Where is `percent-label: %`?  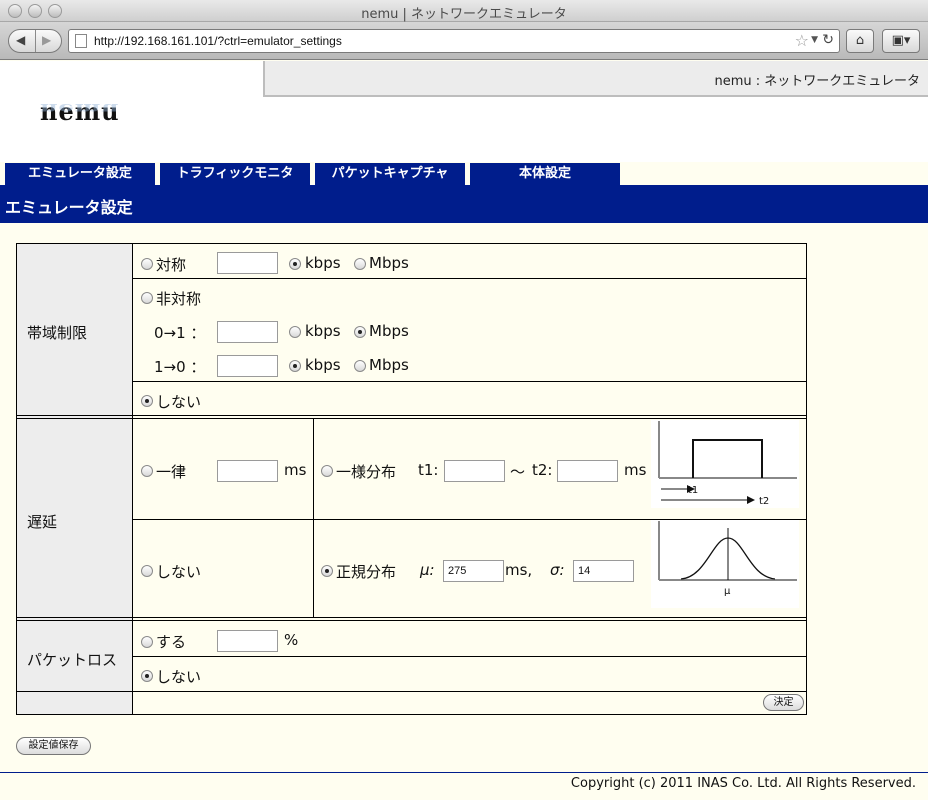 percent-label: % is located at coordinates (291, 640).